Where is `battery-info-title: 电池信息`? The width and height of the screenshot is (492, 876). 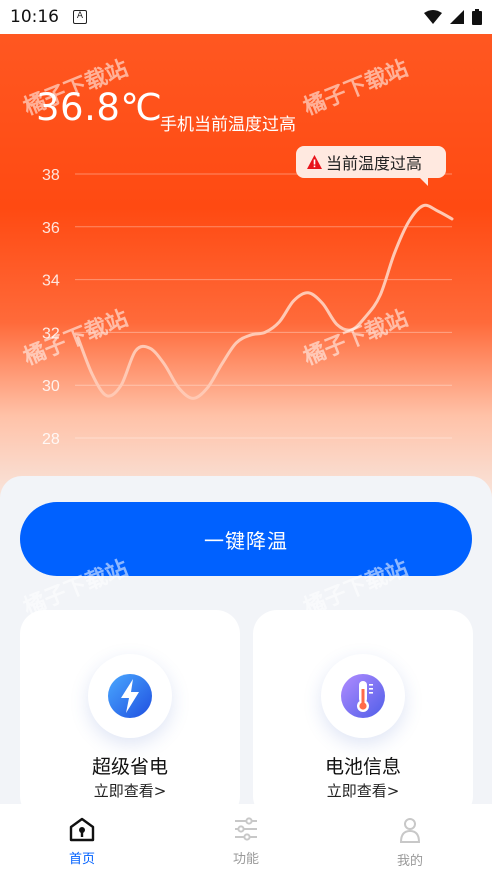 battery-info-title: 电池信息 is located at coordinates (362, 767).